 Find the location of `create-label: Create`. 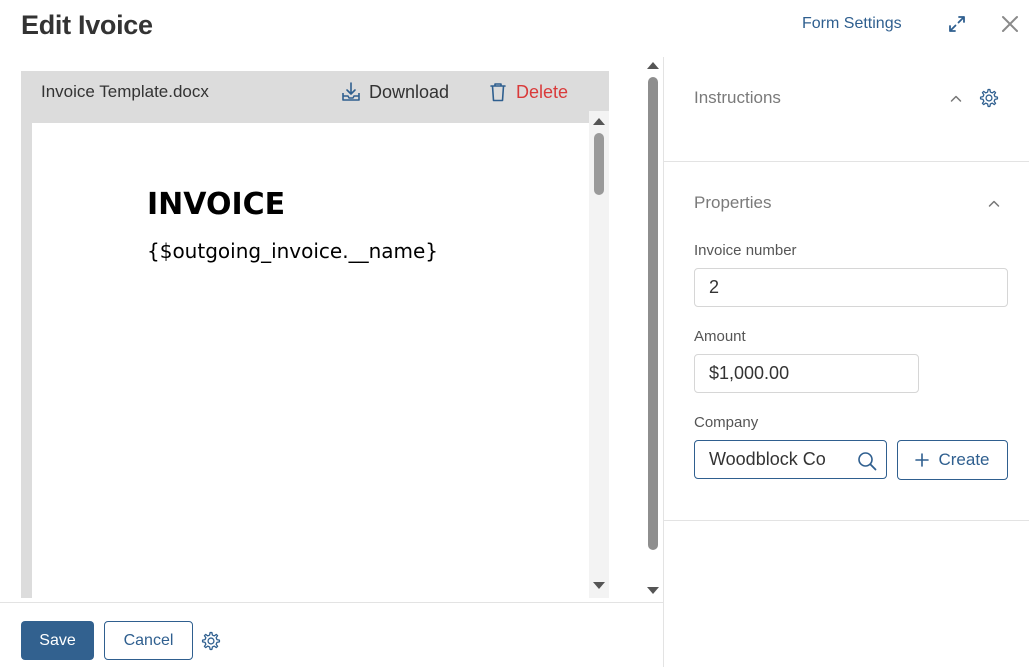

create-label: Create is located at coordinates (964, 459).